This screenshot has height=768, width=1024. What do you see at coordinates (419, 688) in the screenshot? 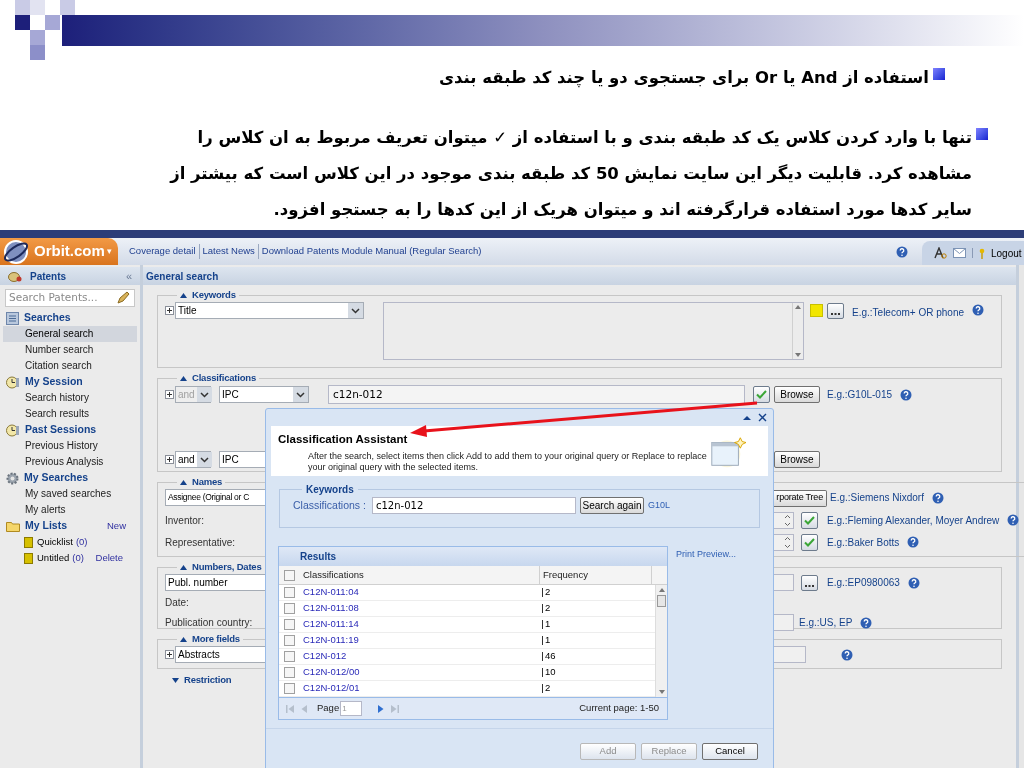
I see `classification-link: C12N-012/01` at bounding box center [419, 688].